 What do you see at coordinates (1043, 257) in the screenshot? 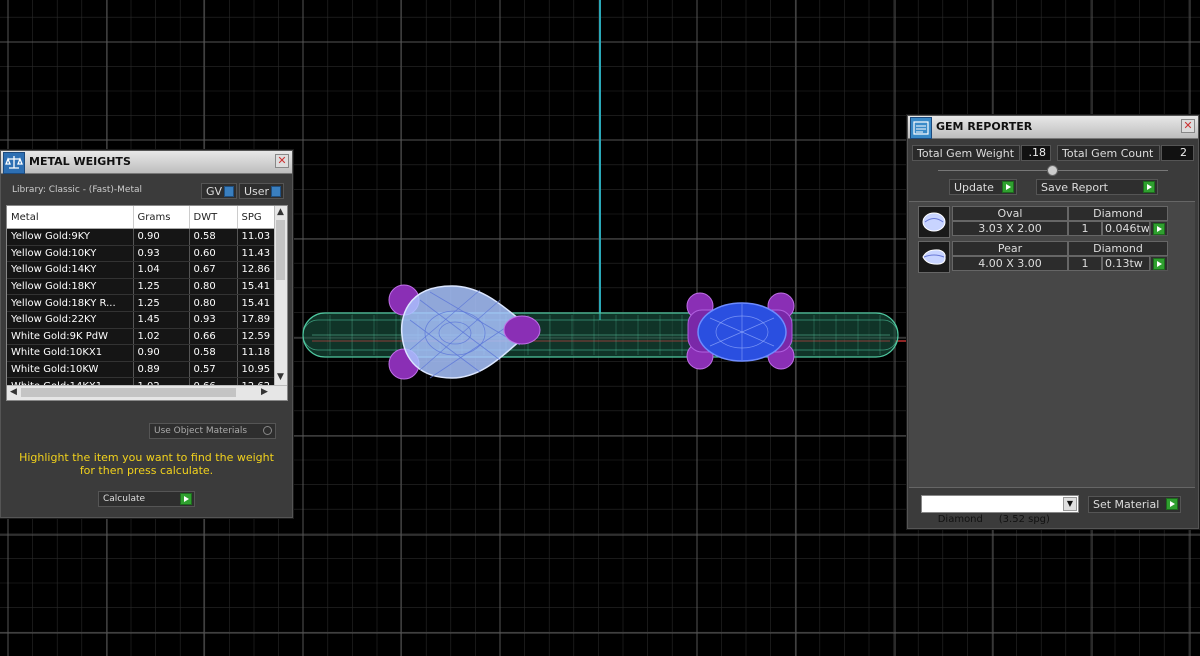
I see `gem-row-pear: Pear Diamond 4.00 X 3.00 1 0.13tw` at bounding box center [1043, 257].